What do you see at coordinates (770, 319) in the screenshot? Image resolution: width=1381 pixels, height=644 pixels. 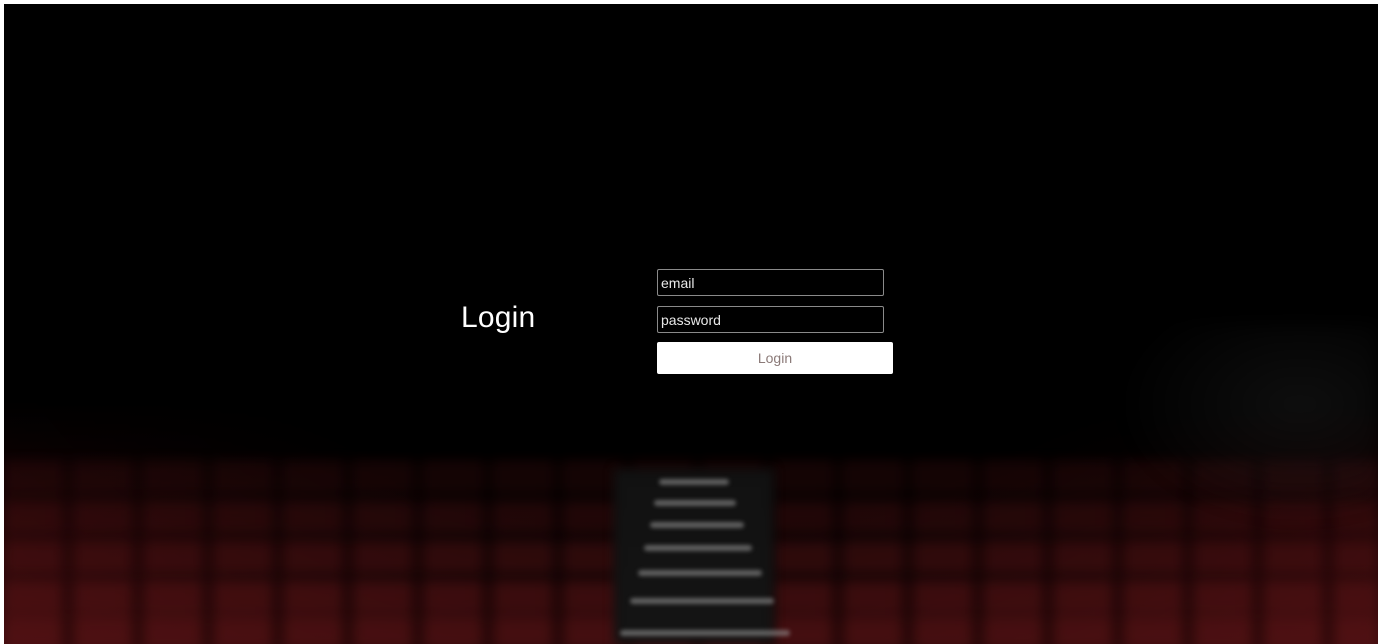 I see `password-field` at bounding box center [770, 319].